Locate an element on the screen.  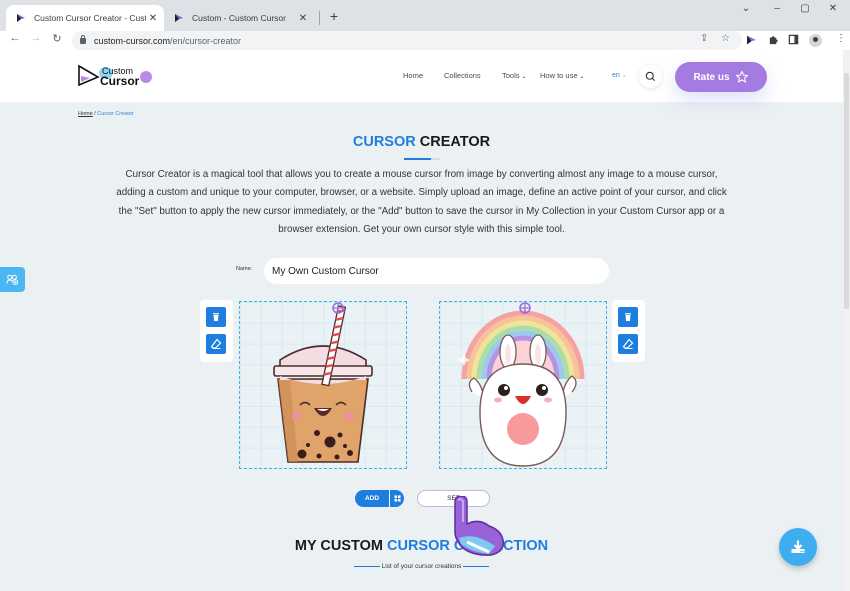
breadcrumb-home: Home is located at coordinates (85, 114).